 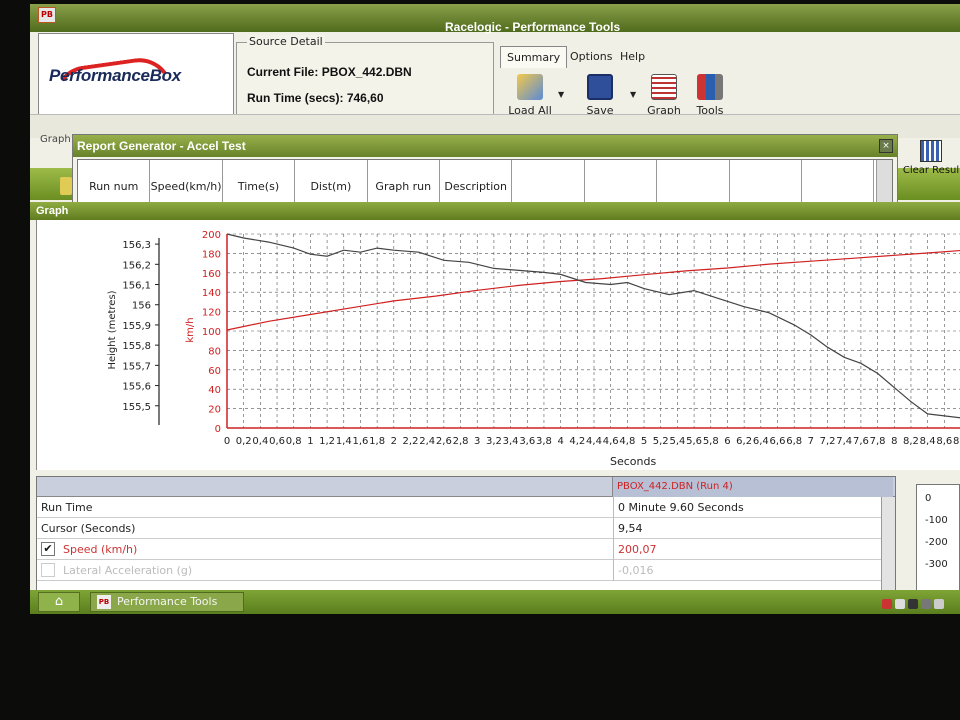 What do you see at coordinates (136, 407) in the screenshot?
I see `height-tick-label: 155,5` at bounding box center [136, 407].